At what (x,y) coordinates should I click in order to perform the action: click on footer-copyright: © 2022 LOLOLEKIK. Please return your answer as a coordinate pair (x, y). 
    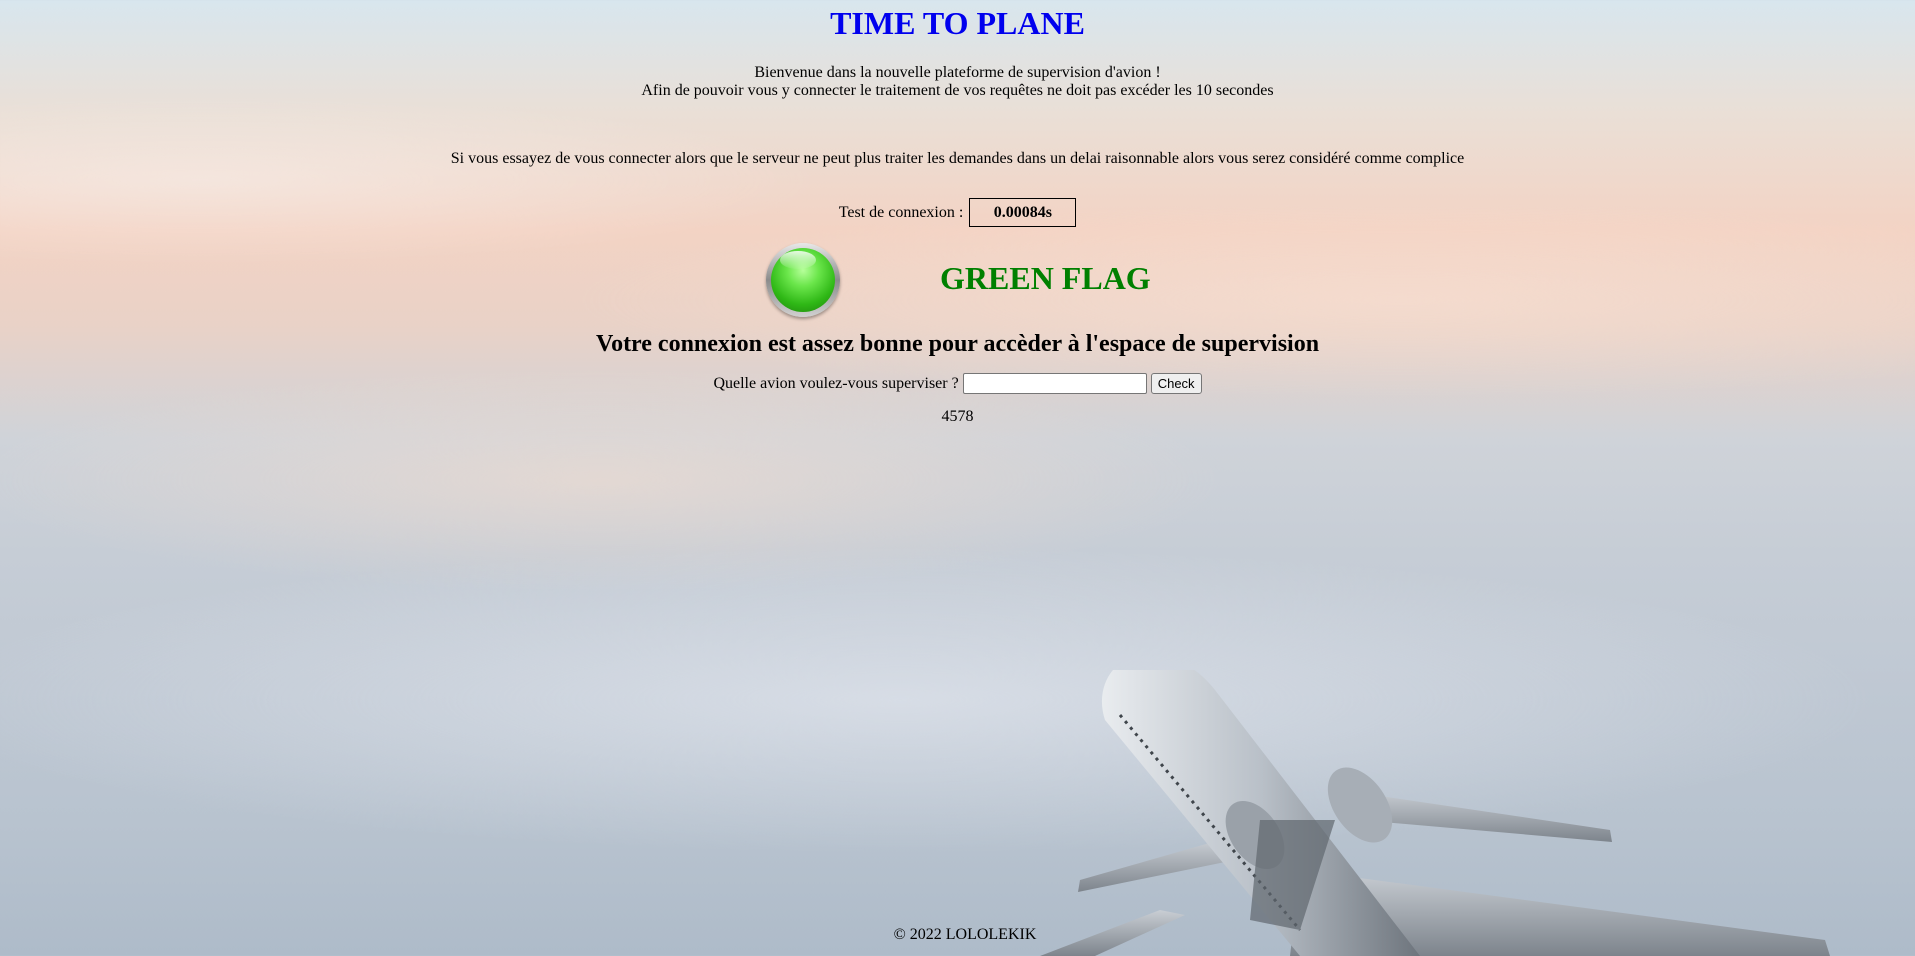
    Looking at the image, I should click on (965, 934).